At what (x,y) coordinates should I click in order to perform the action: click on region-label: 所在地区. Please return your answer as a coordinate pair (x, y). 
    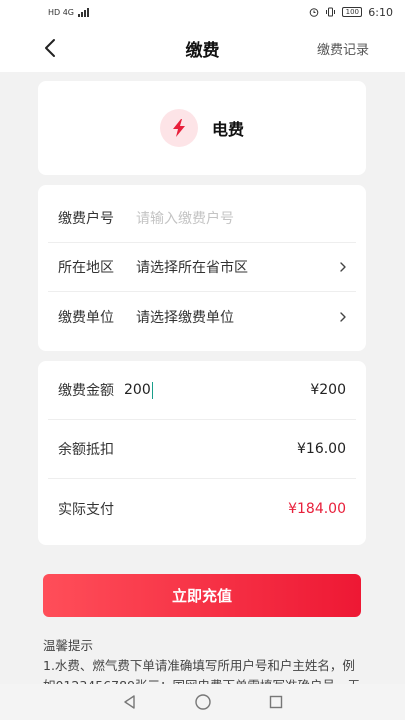
    Looking at the image, I should click on (86, 268).